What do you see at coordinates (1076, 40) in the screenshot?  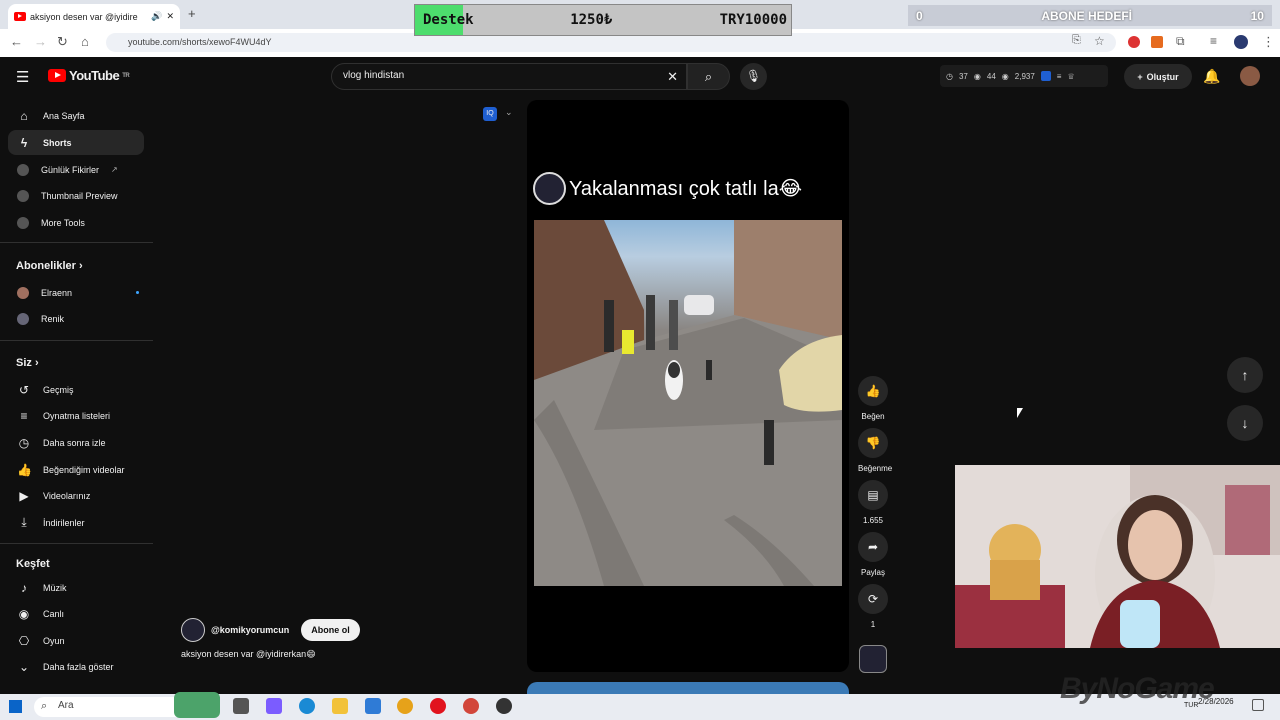 I see `install-icon: ⎘` at bounding box center [1076, 40].